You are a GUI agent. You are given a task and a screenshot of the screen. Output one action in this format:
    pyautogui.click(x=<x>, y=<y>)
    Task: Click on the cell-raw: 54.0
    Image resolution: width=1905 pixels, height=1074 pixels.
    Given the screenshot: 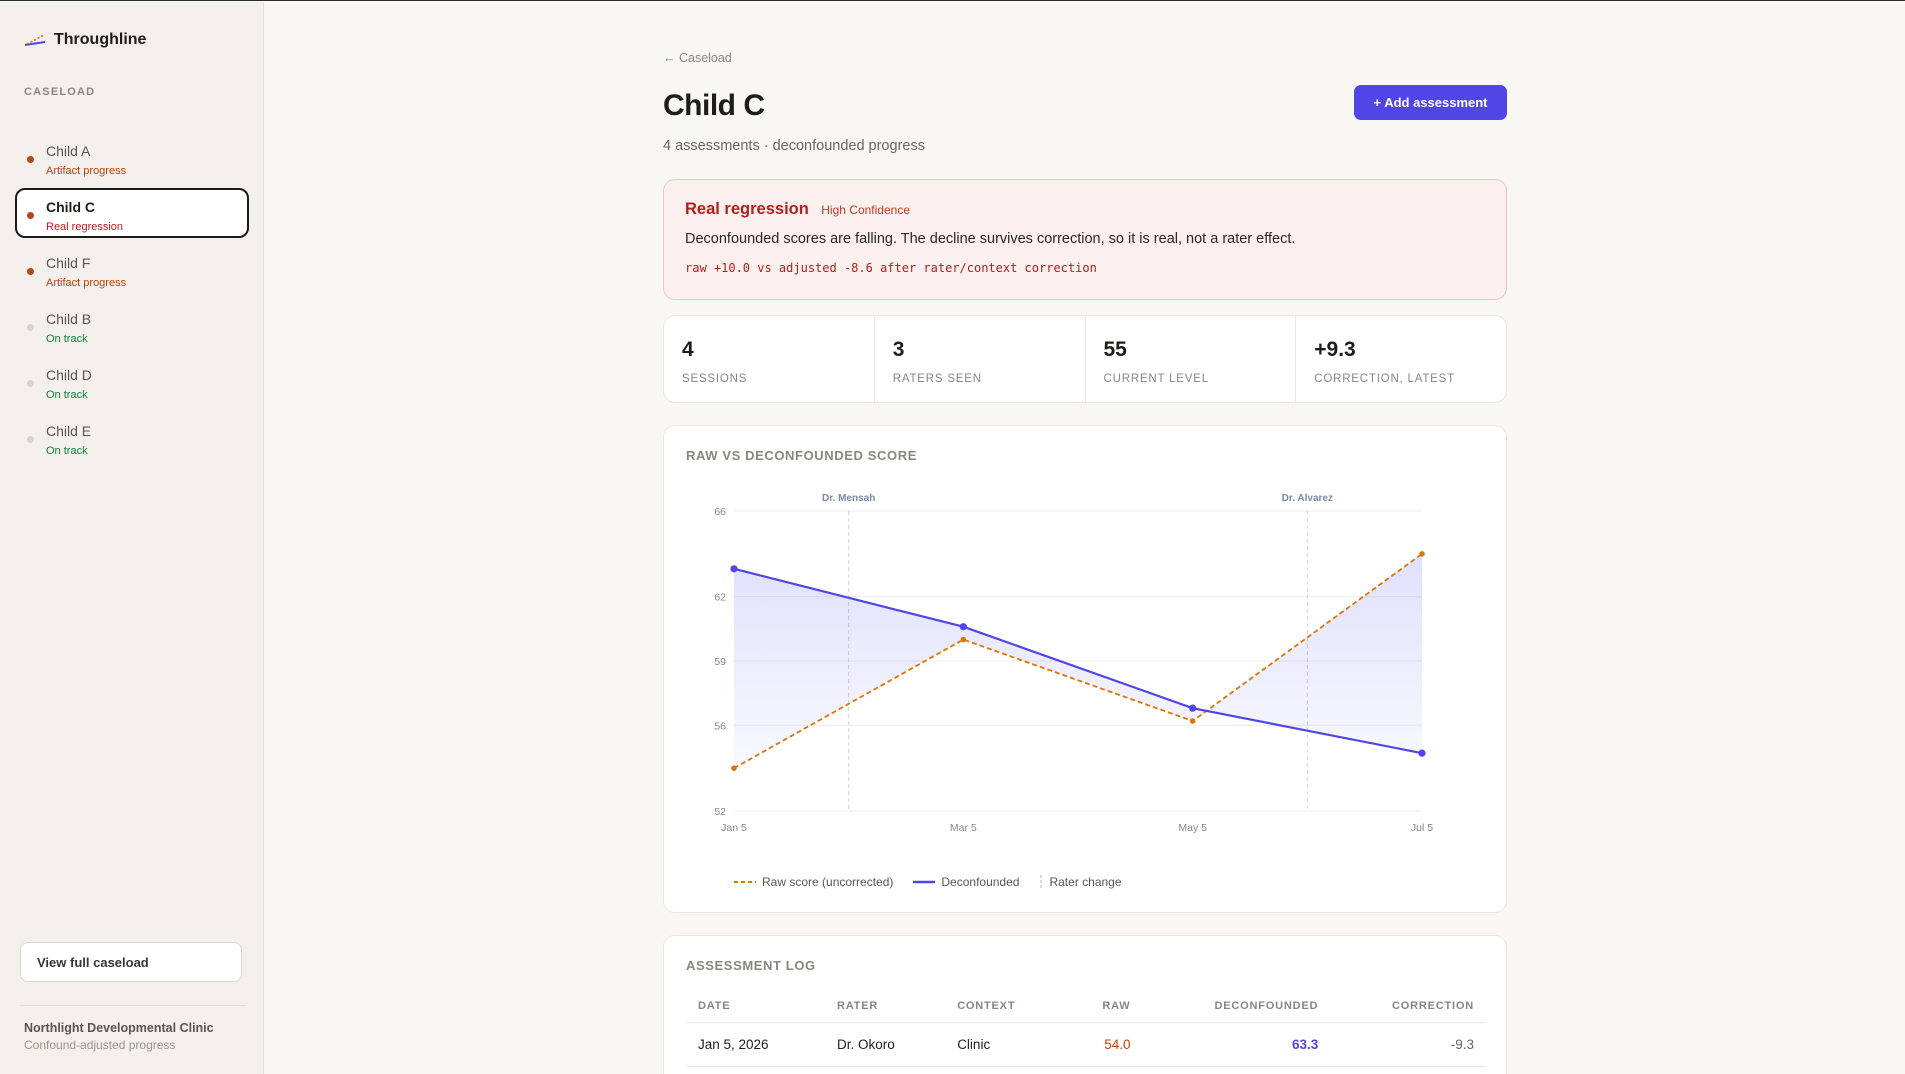 What is the action you would take?
    pyautogui.click(x=1104, y=1044)
    